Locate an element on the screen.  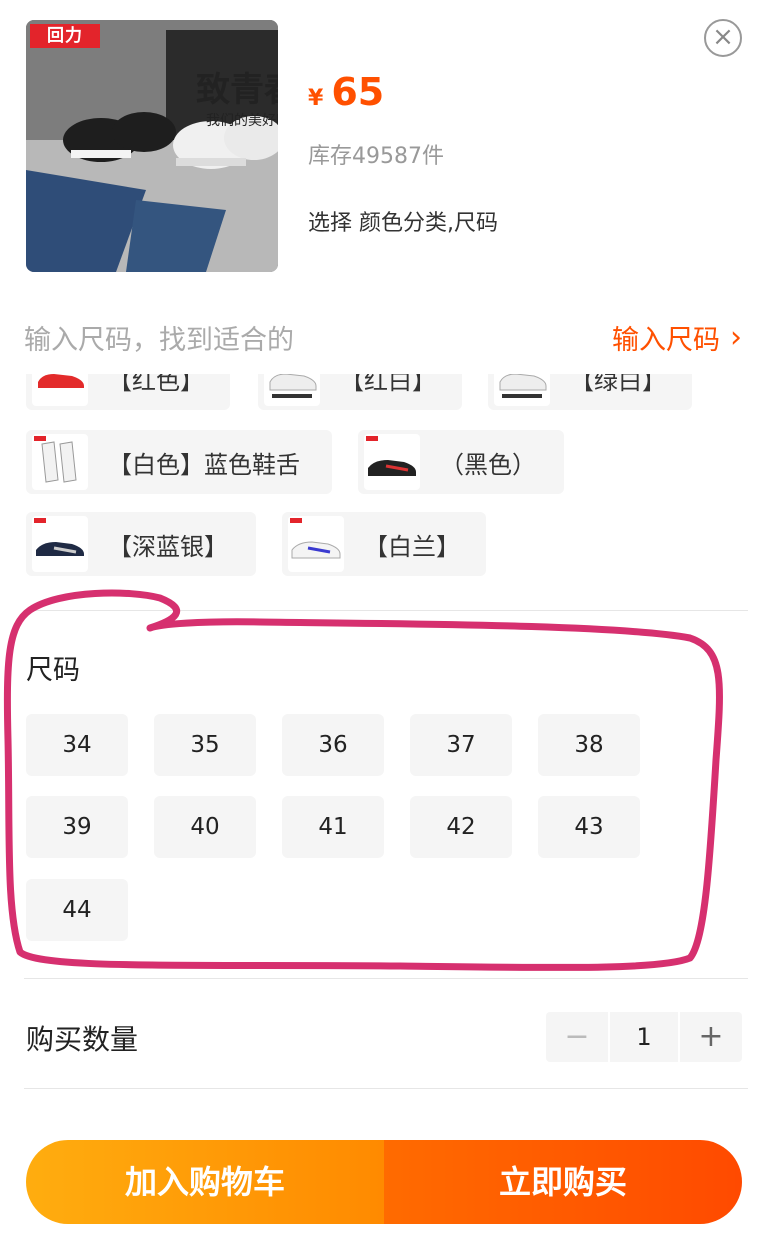
size-option-38: 38 is located at coordinates (589, 745).